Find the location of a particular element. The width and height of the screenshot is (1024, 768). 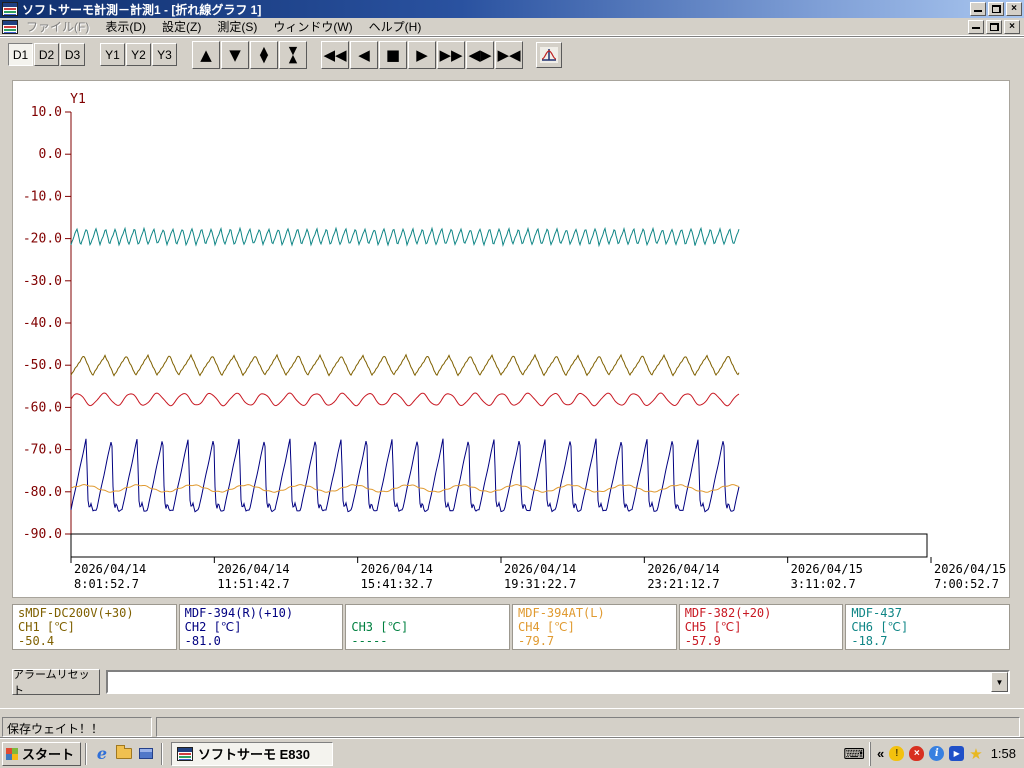

menu-window: ウィンドウ(W) is located at coordinates (312, 26).